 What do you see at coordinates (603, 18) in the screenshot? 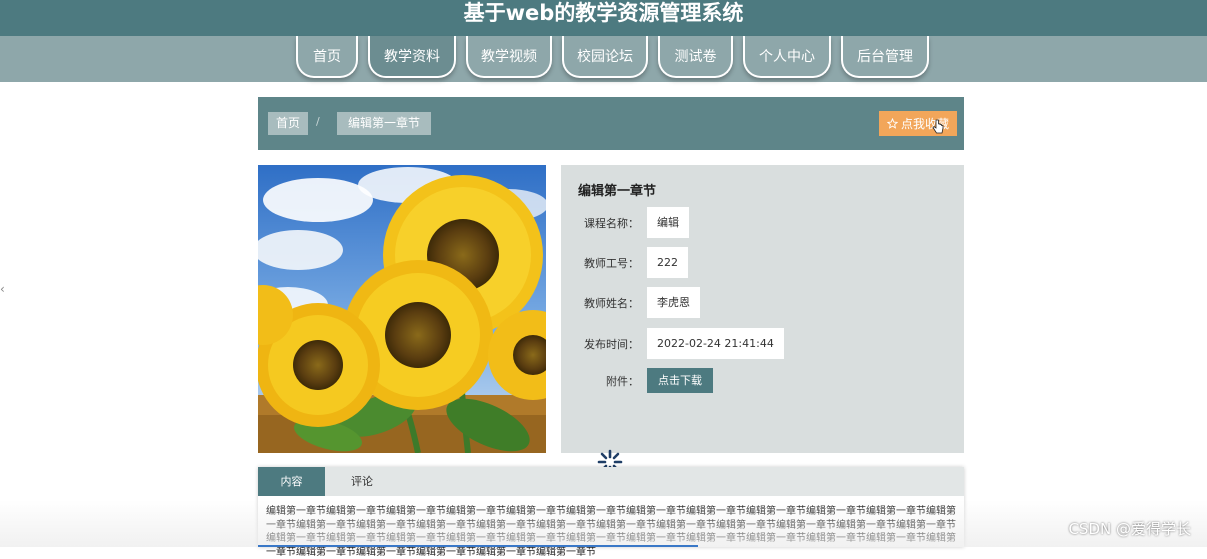
I see `site-title: 基于web的教学资源管理系统` at bounding box center [603, 18].